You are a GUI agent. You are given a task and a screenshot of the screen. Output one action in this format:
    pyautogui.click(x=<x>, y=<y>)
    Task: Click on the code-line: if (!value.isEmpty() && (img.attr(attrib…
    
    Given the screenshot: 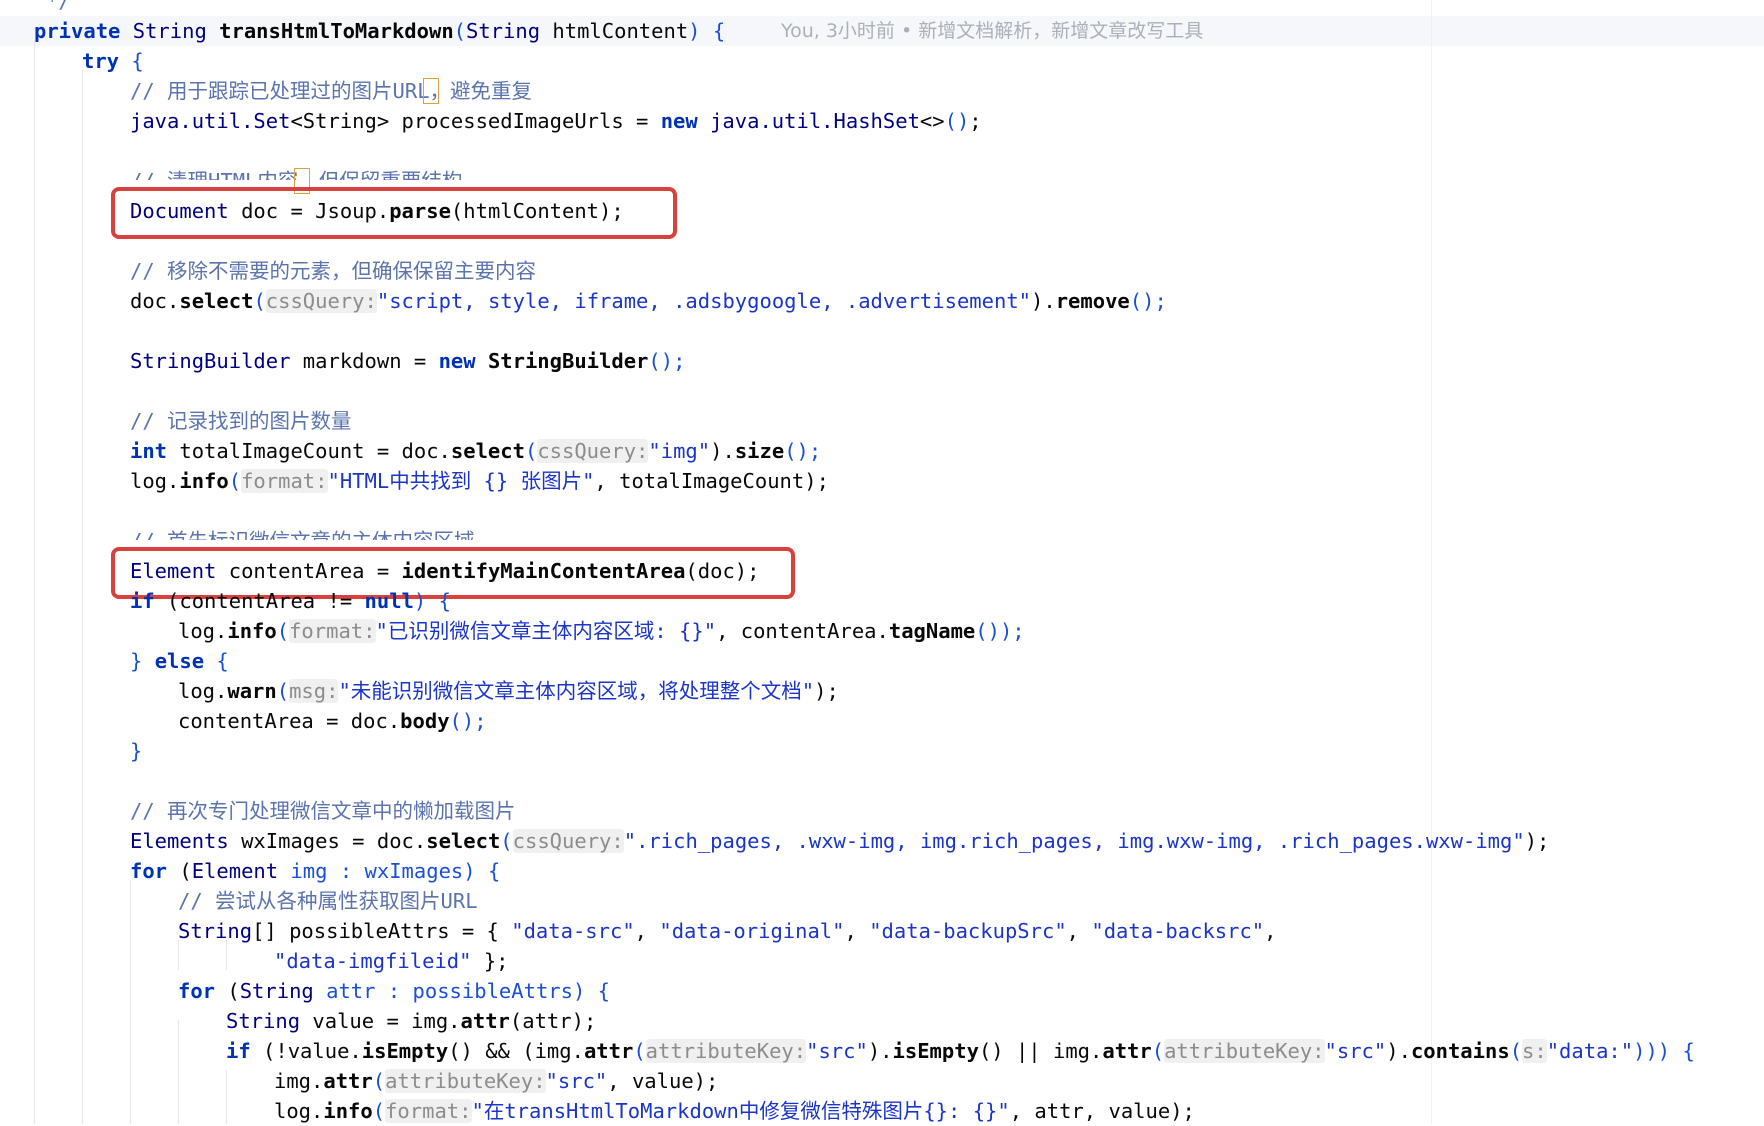 What is the action you would take?
    pyautogui.click(x=960, y=1051)
    